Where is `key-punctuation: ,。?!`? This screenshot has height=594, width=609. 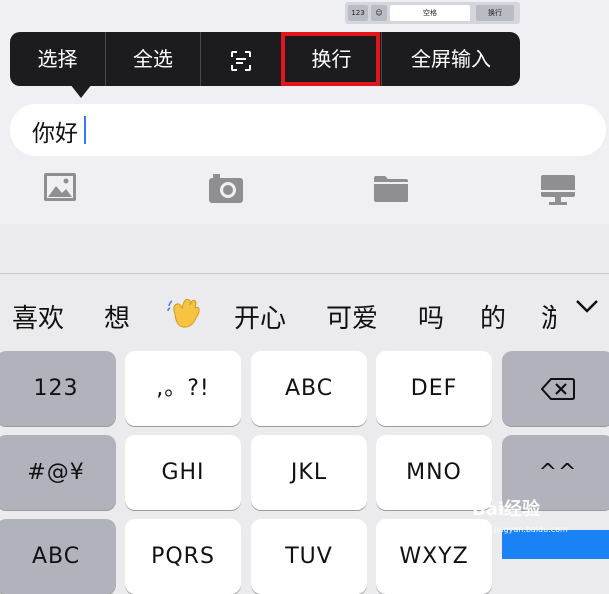
key-punctuation: ,。?! is located at coordinates (183, 388).